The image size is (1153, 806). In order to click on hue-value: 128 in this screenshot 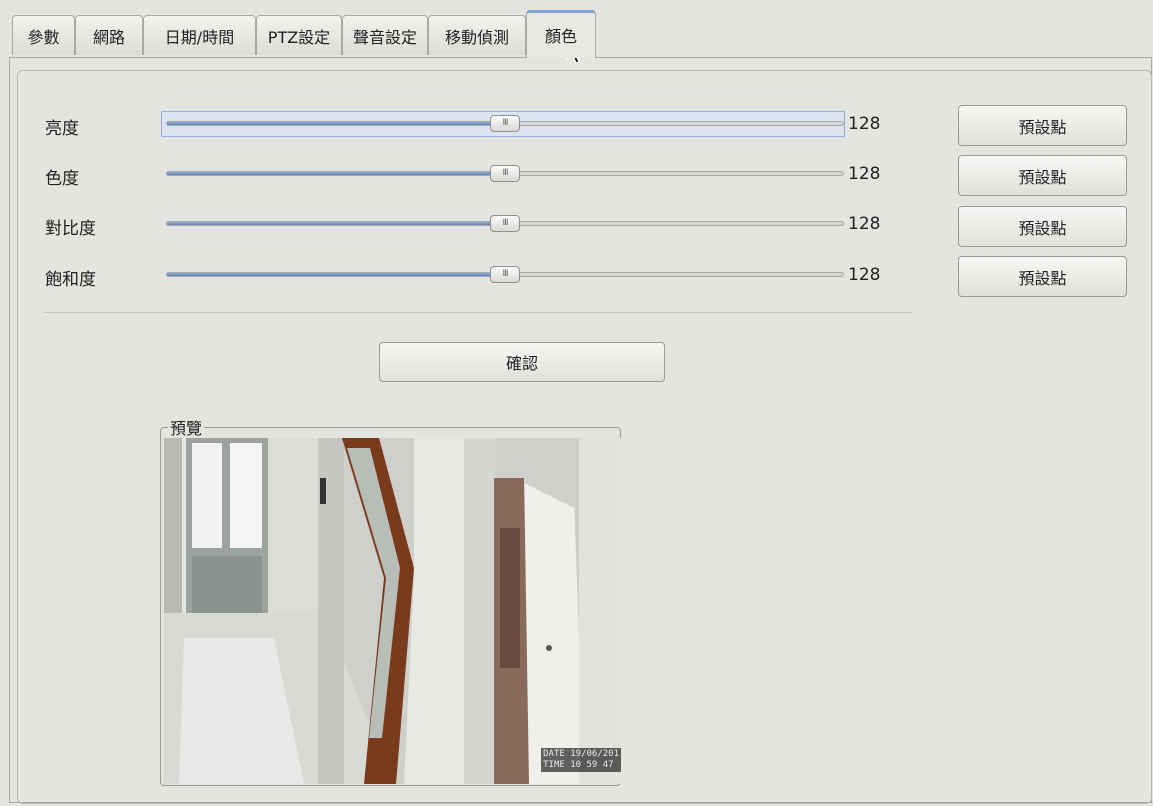, I will do `click(864, 174)`.